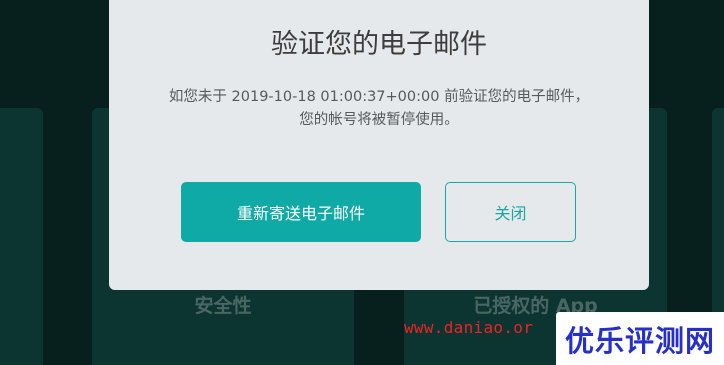 This screenshot has width=724, height=365. What do you see at coordinates (469, 327) in the screenshot?
I see `watermark-url: www.daniao.or` at bounding box center [469, 327].